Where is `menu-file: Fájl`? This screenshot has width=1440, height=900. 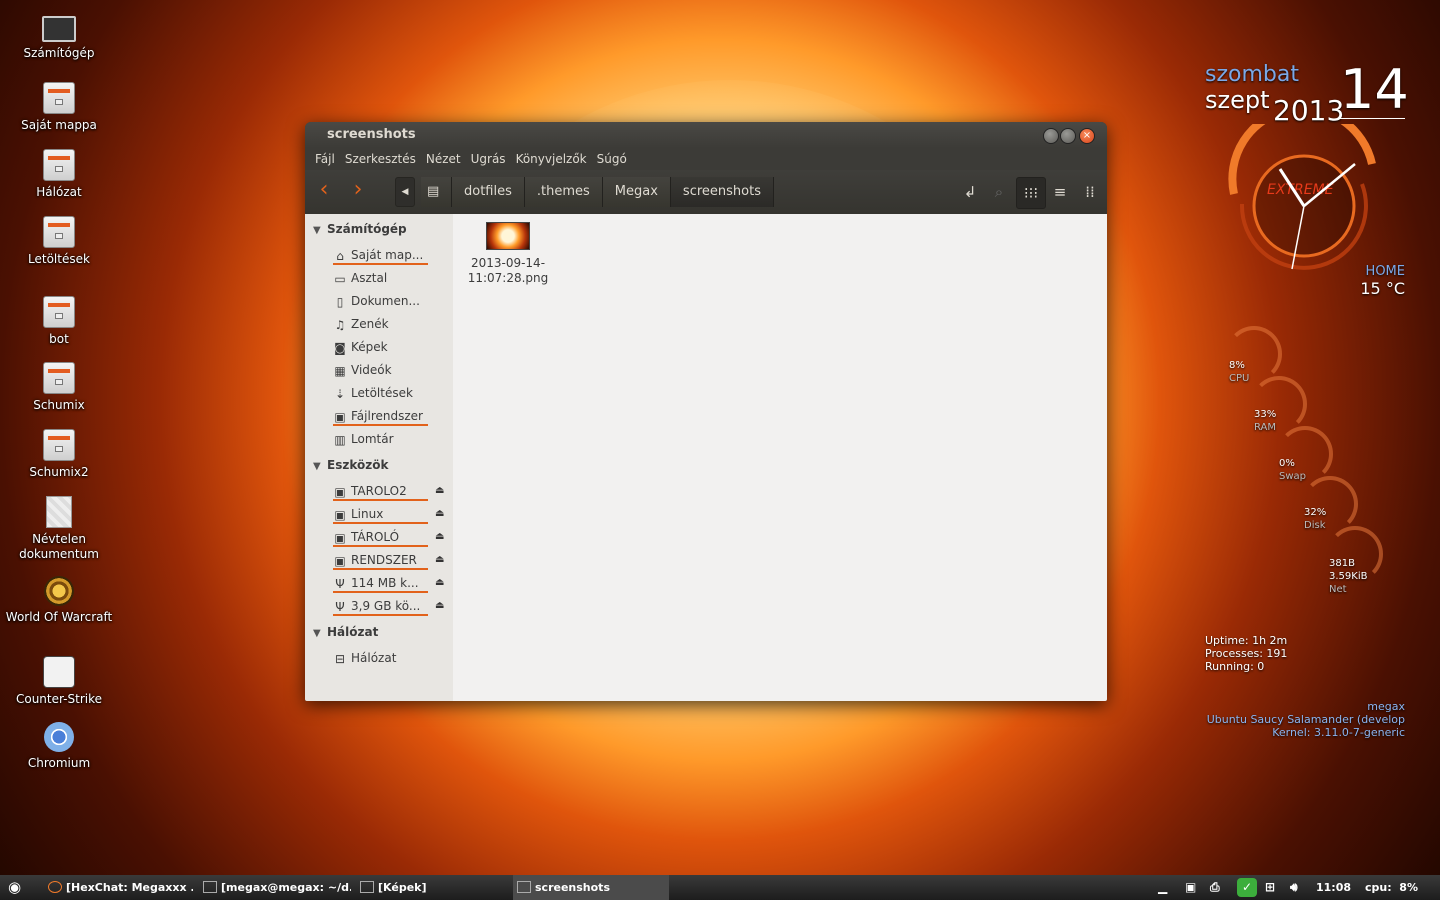
menu-file: Fájl is located at coordinates (325, 159).